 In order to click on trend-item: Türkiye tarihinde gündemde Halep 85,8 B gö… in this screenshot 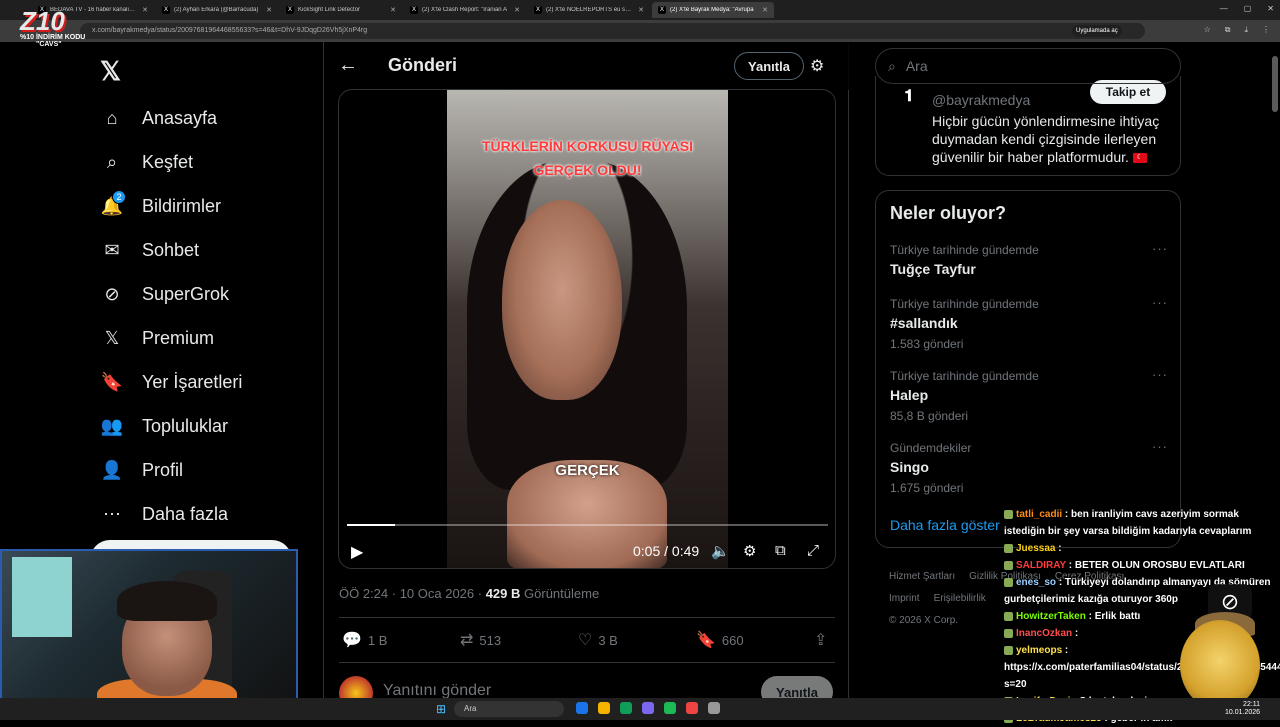, I will do `click(1029, 395)`.